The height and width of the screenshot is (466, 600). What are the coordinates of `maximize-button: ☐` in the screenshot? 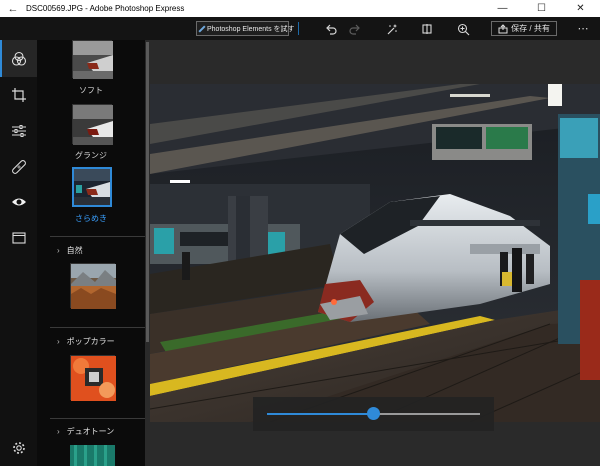 It's located at (541, 8).